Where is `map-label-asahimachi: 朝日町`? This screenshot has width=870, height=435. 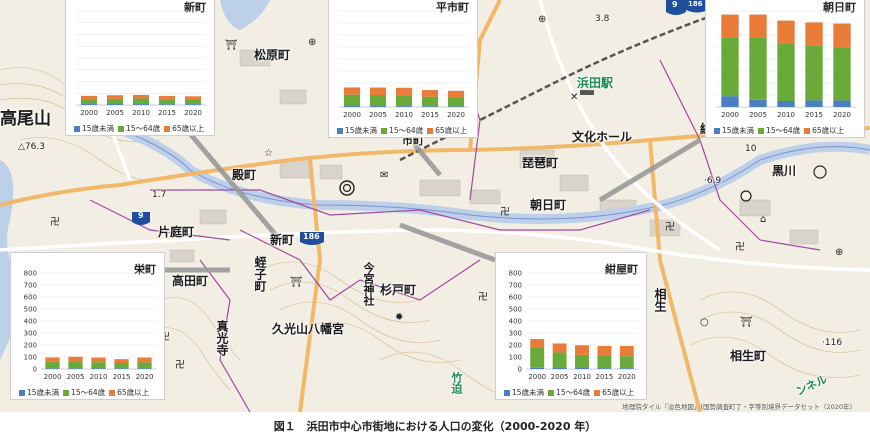
map-label-asahimachi: 朝日町 is located at coordinates (548, 205).